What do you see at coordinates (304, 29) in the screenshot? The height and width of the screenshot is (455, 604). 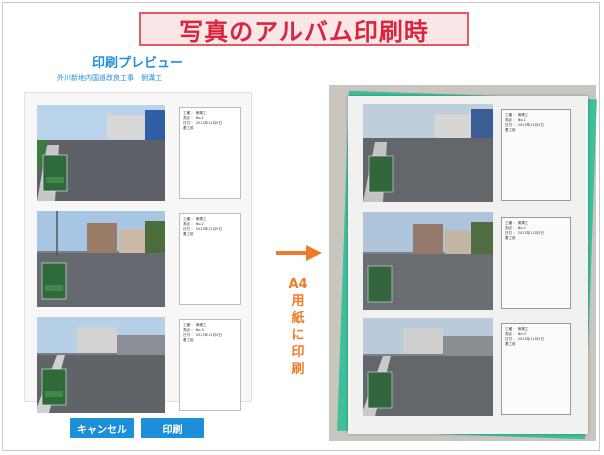 I see `banner-title: 写真のアルバム印刷時` at bounding box center [304, 29].